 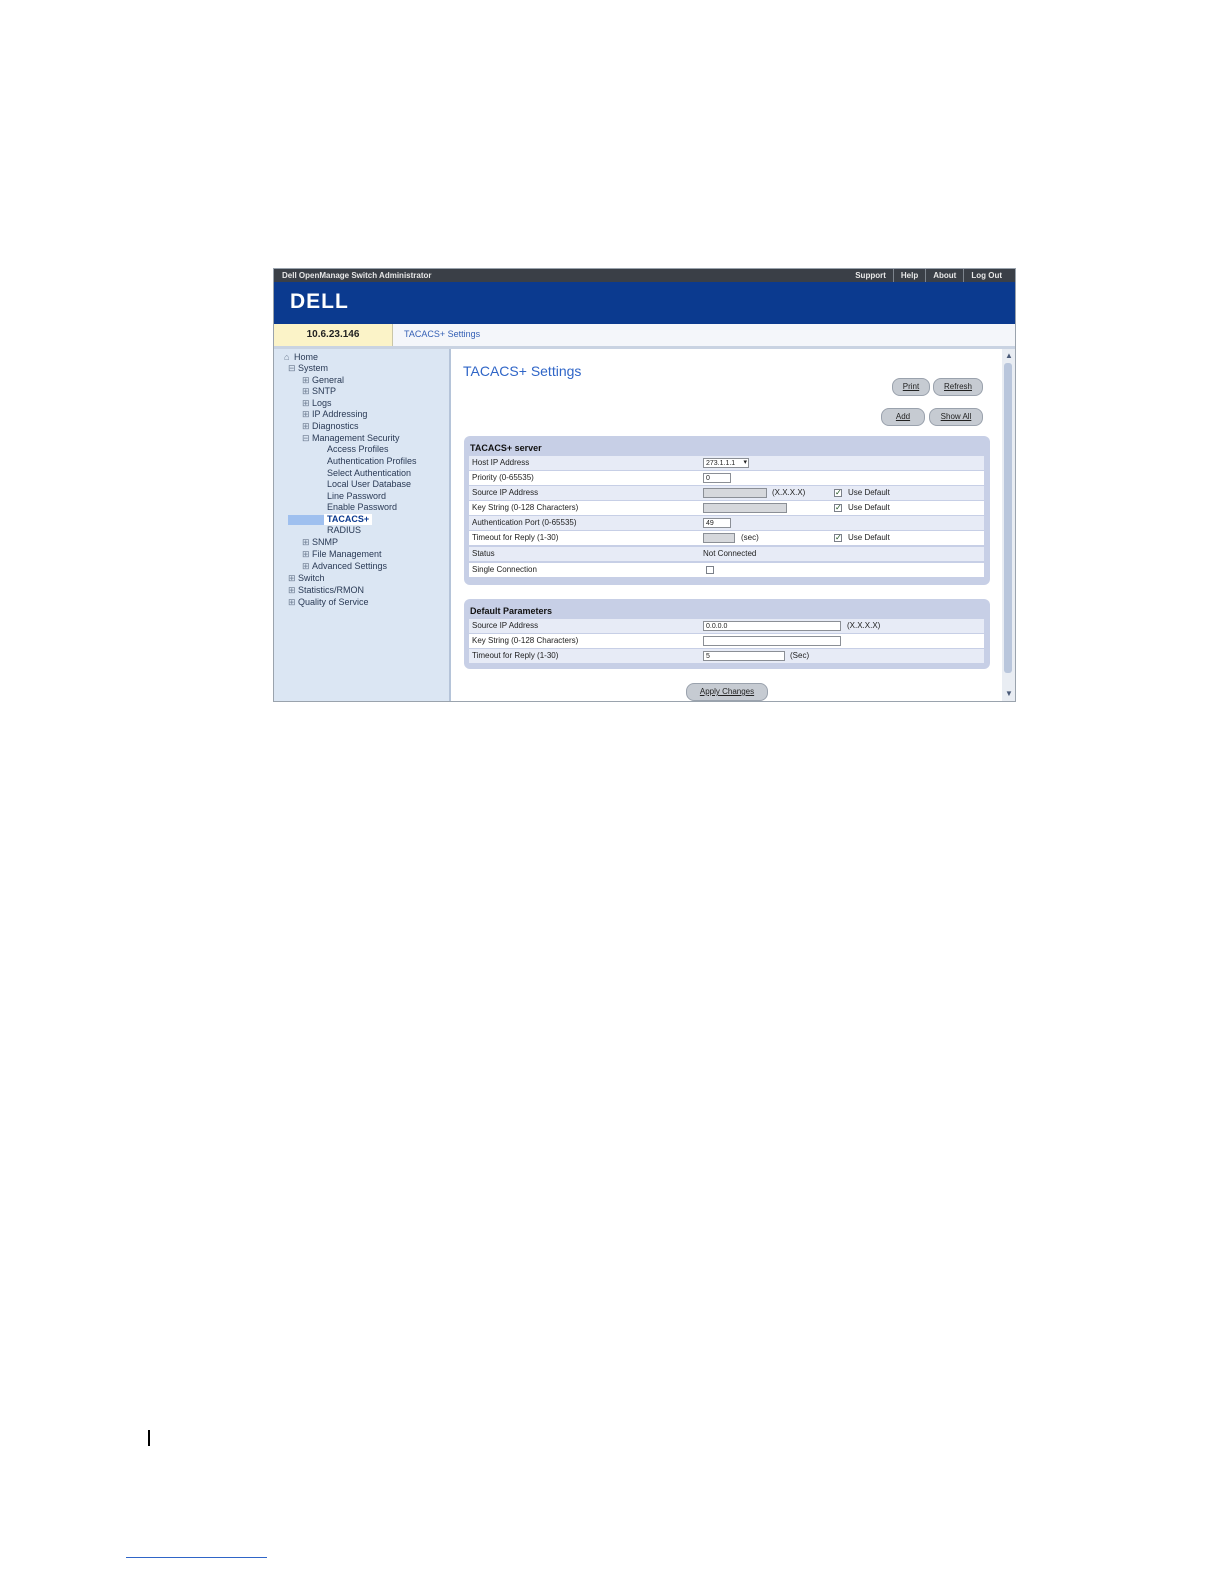 I want to click on help-link: Help, so click(x=908, y=275).